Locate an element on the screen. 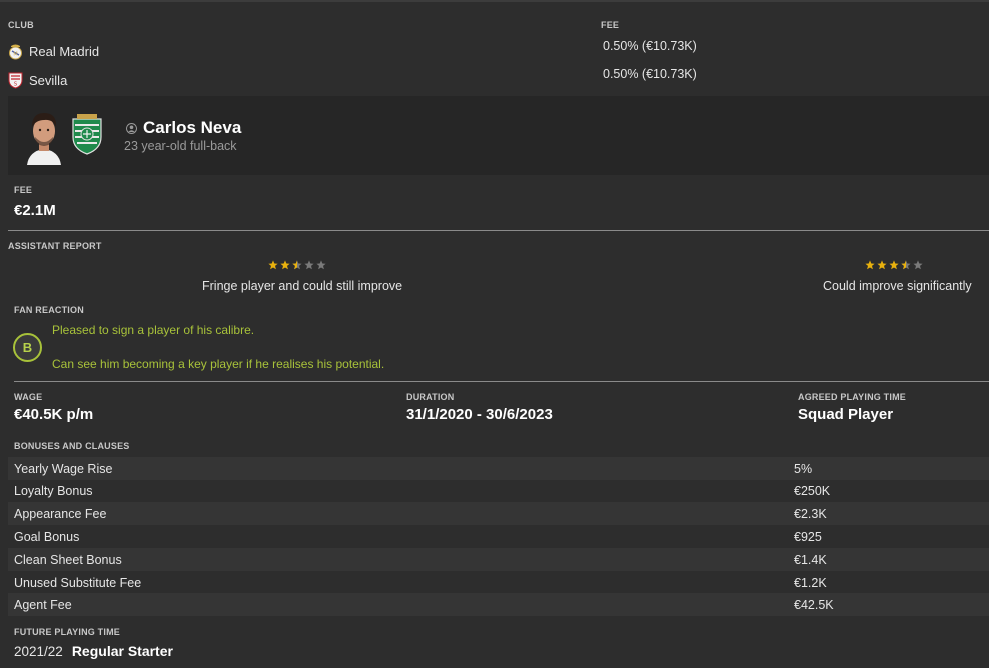 This screenshot has width=989, height=668. bonus-value: €925 is located at coordinates (808, 536).